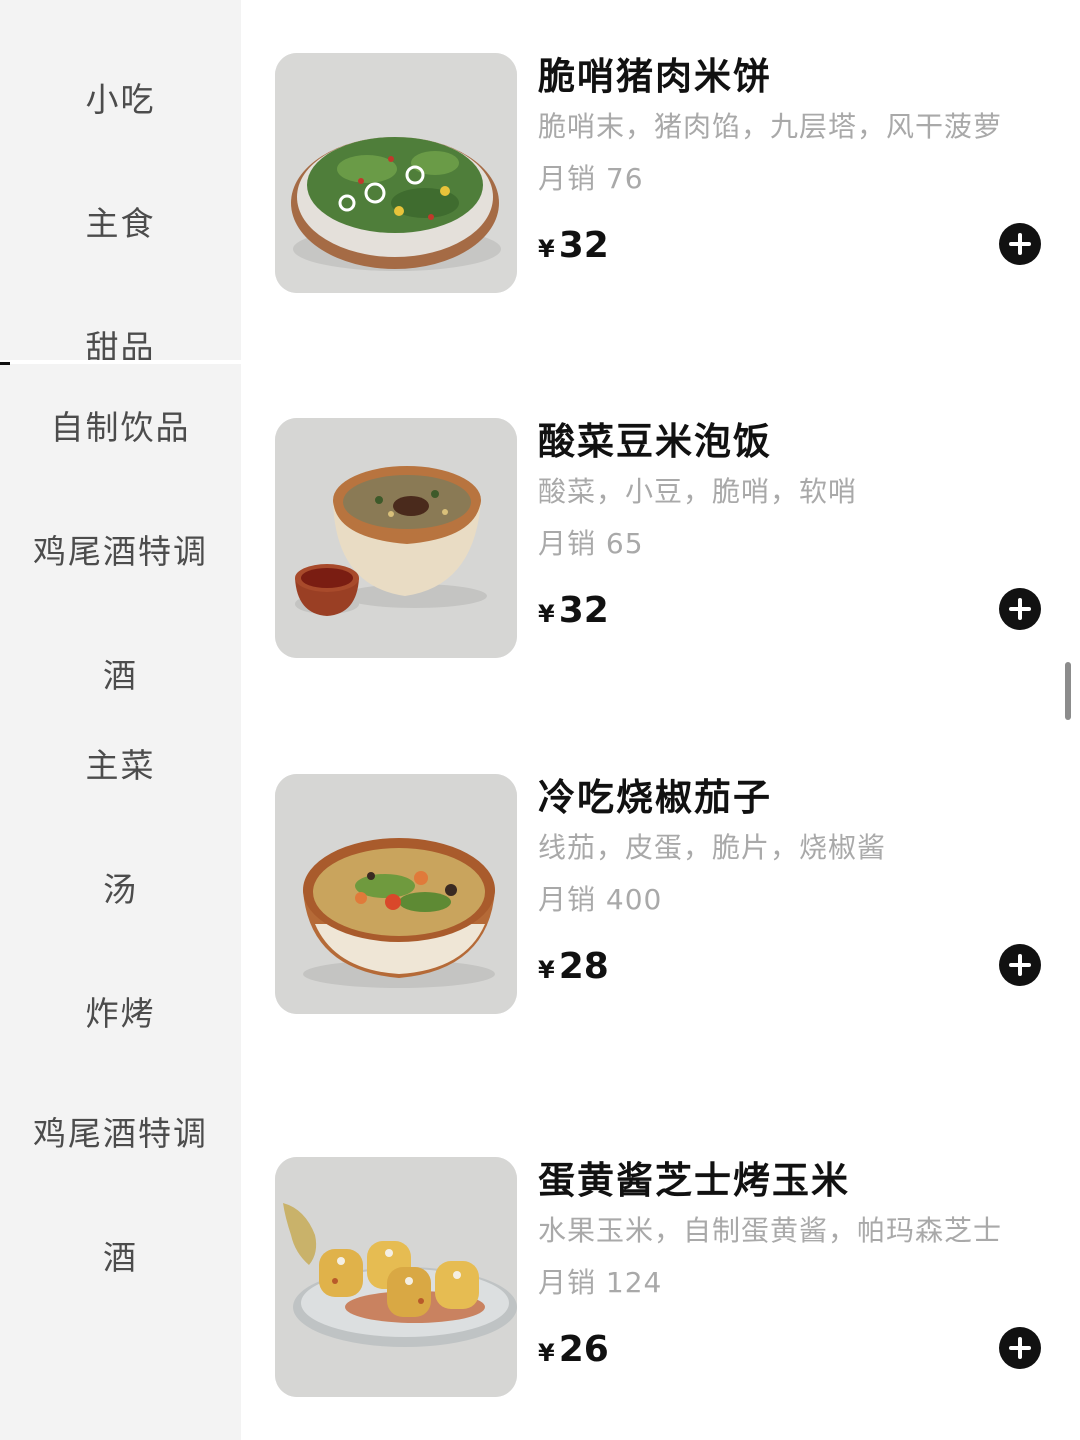  I want to click on scrollbar, so click(1068, 691).